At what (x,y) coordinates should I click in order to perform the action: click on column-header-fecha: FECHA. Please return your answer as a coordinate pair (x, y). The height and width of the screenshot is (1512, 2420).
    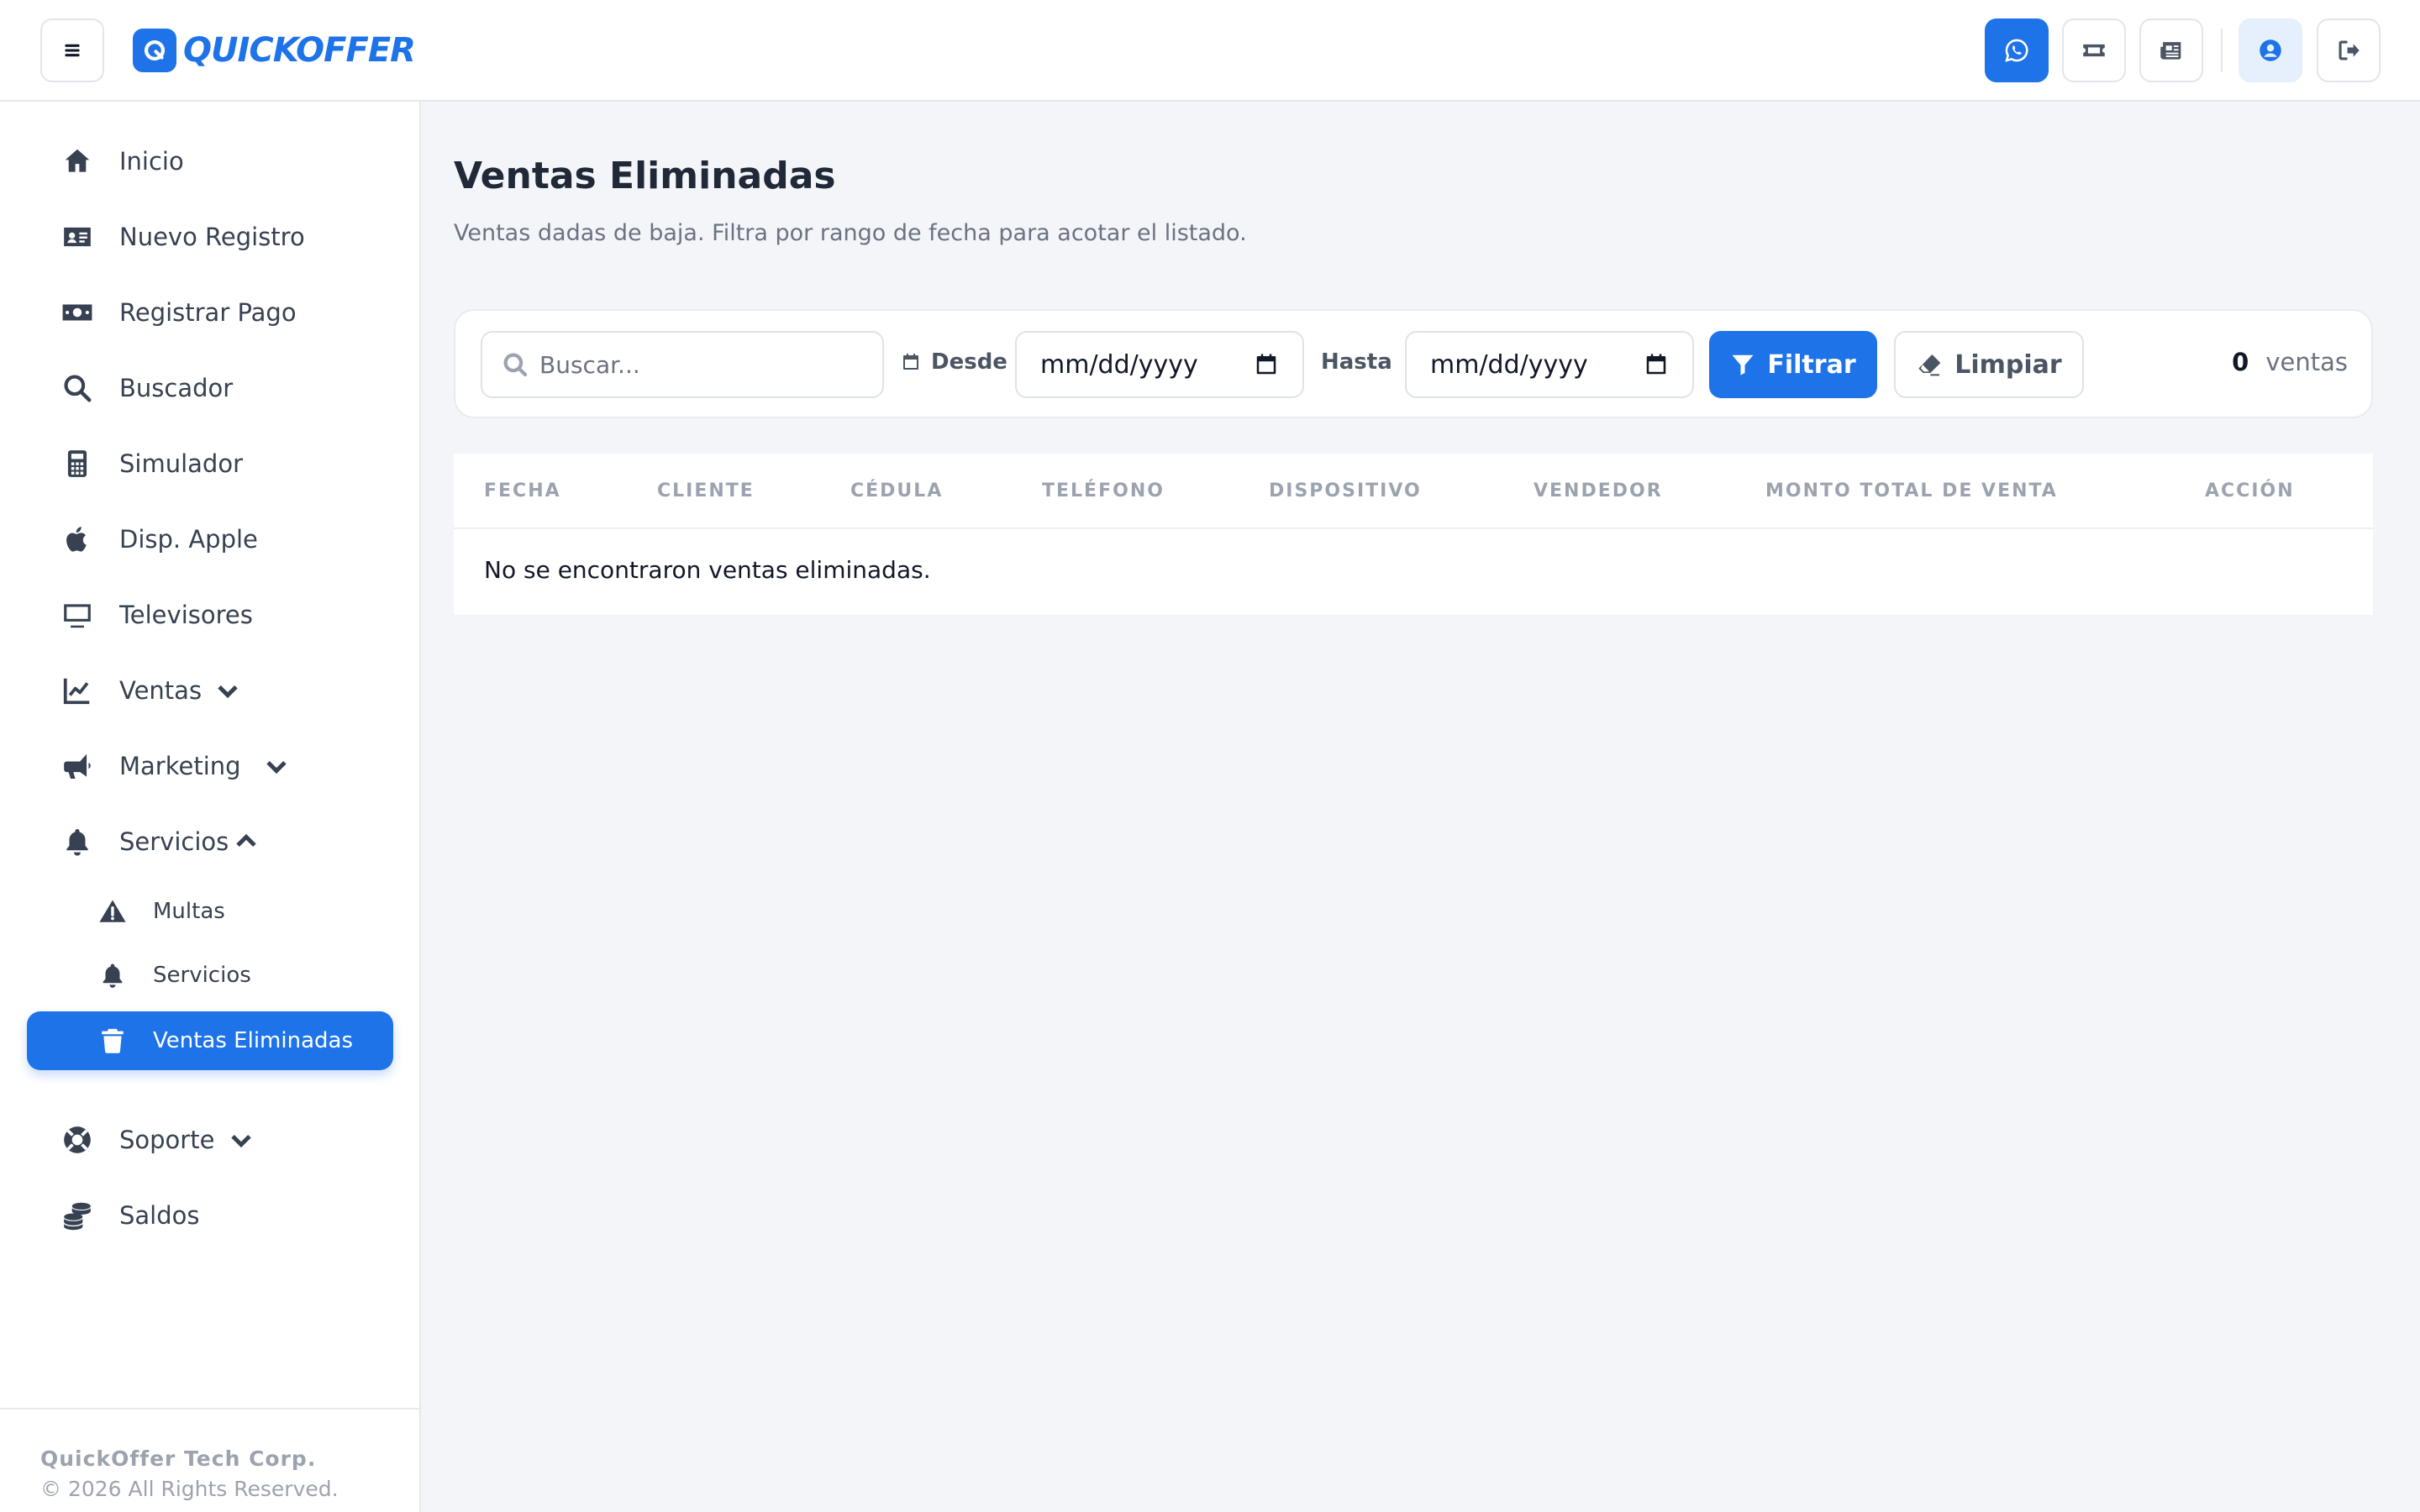
    Looking at the image, I should click on (522, 490).